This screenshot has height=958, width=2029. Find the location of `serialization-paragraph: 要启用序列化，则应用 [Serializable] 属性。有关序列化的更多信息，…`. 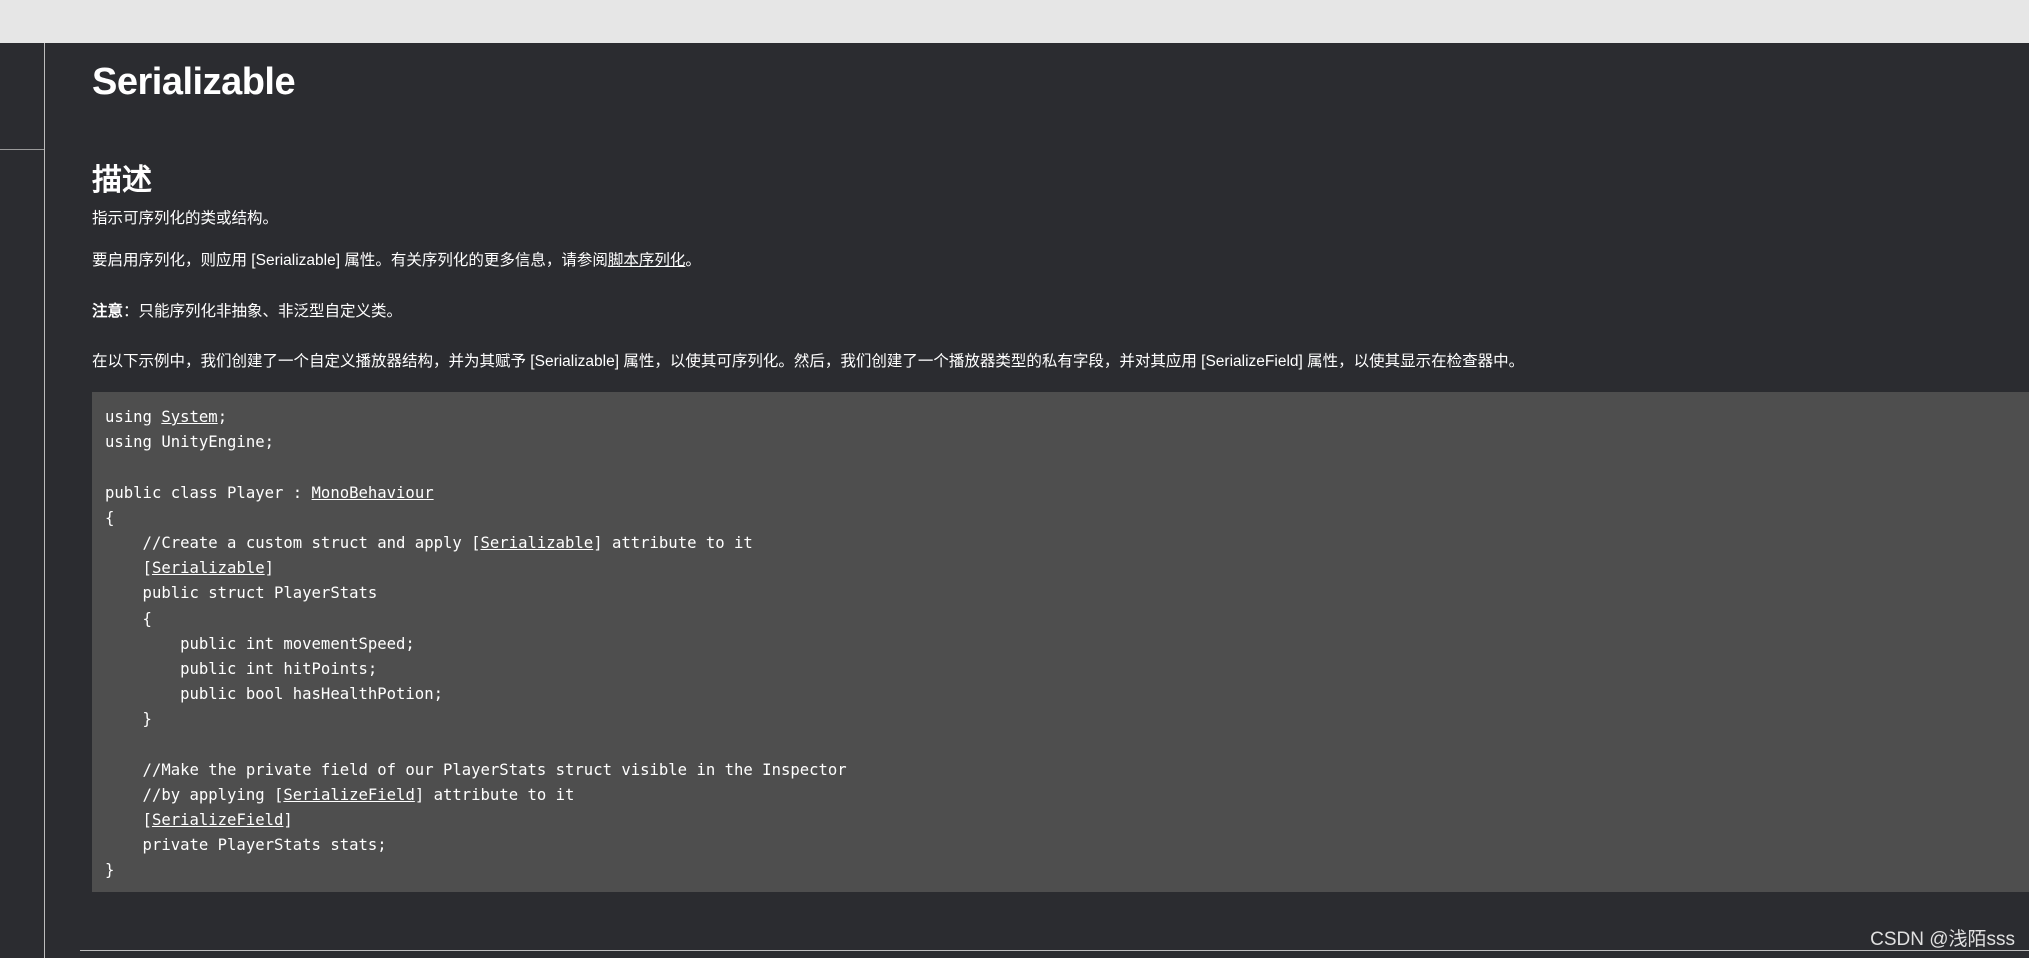

serialization-paragraph: 要启用序列化，则应用 [Serializable] 属性。有关序列化的更多信息，… is located at coordinates (396, 261).